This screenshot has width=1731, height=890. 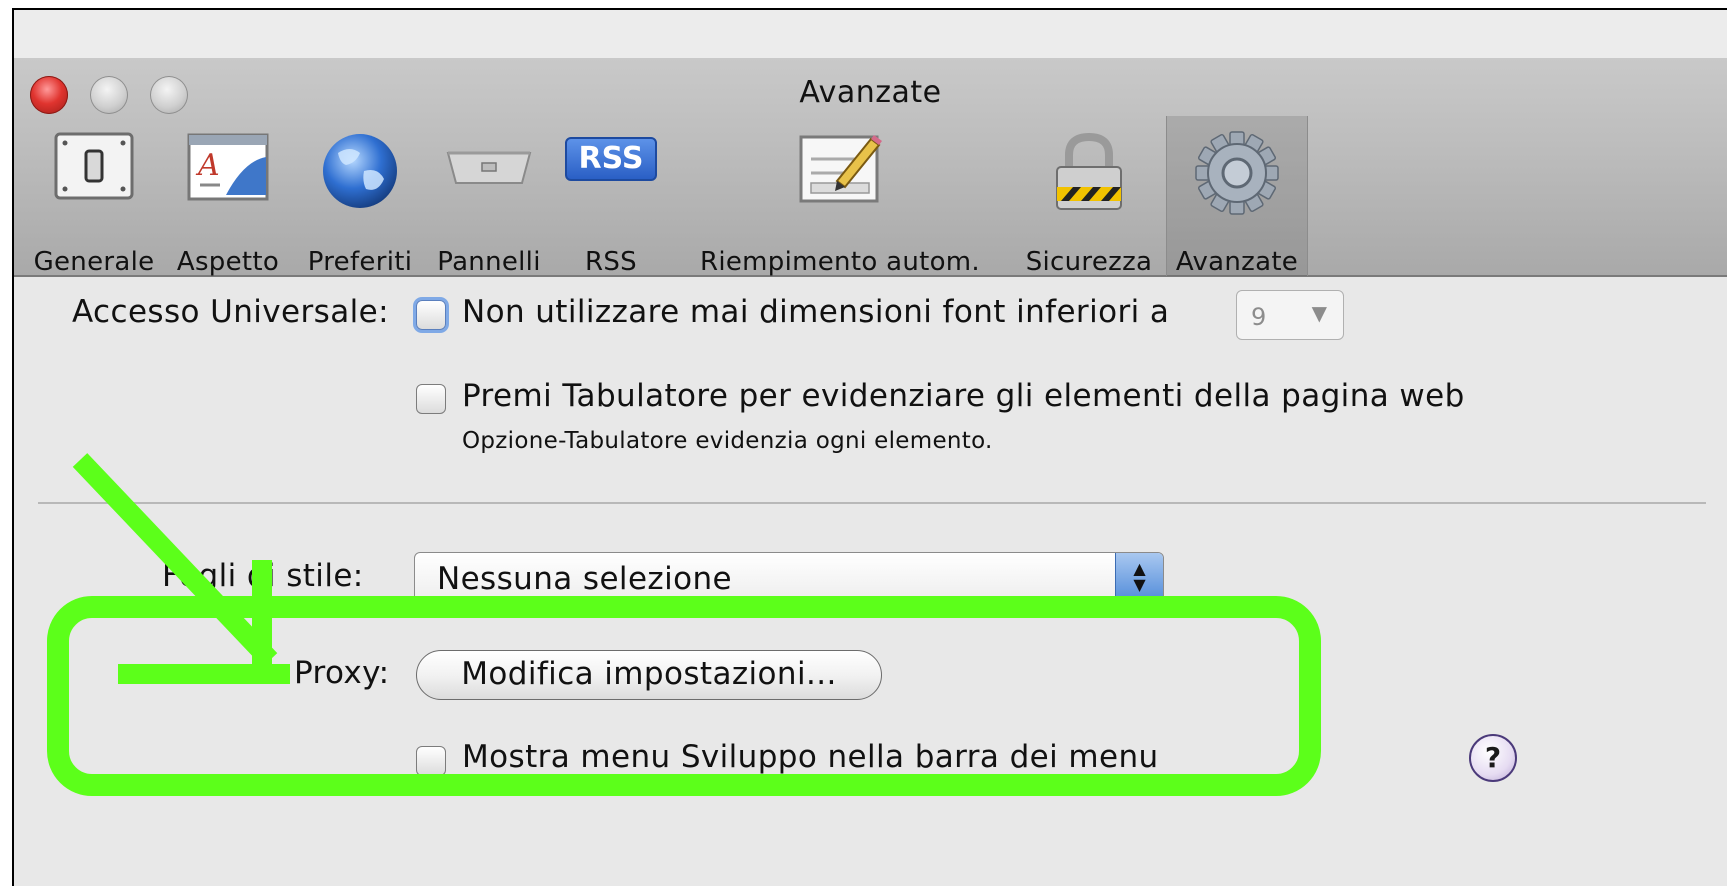 What do you see at coordinates (611, 199) in the screenshot?
I see `tab-rss: RSS RSS` at bounding box center [611, 199].